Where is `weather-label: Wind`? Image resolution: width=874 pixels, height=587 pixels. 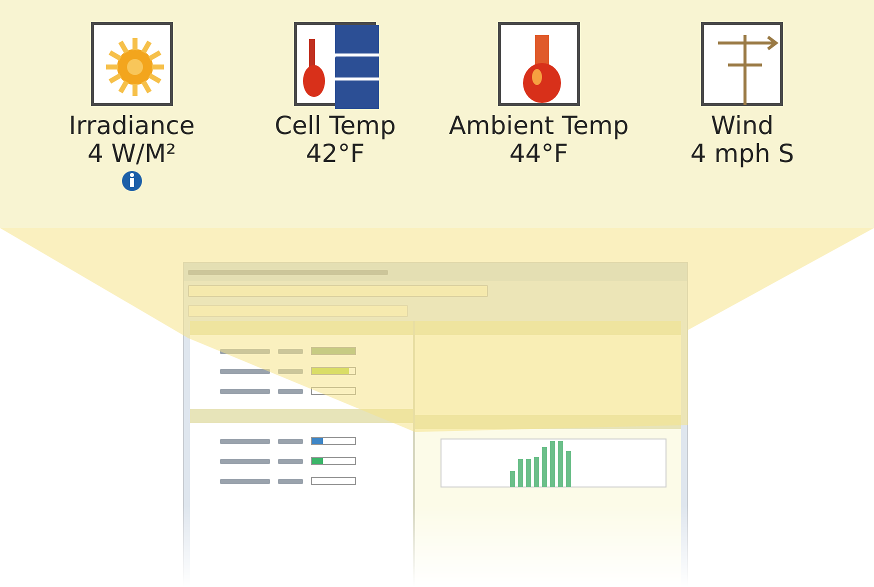 weather-label: Wind is located at coordinates (742, 126).